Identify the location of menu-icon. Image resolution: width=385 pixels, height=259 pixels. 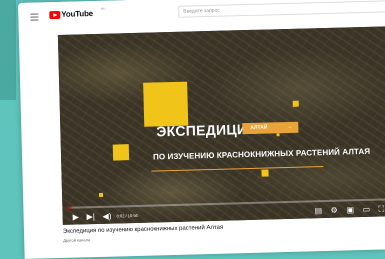
(34, 17).